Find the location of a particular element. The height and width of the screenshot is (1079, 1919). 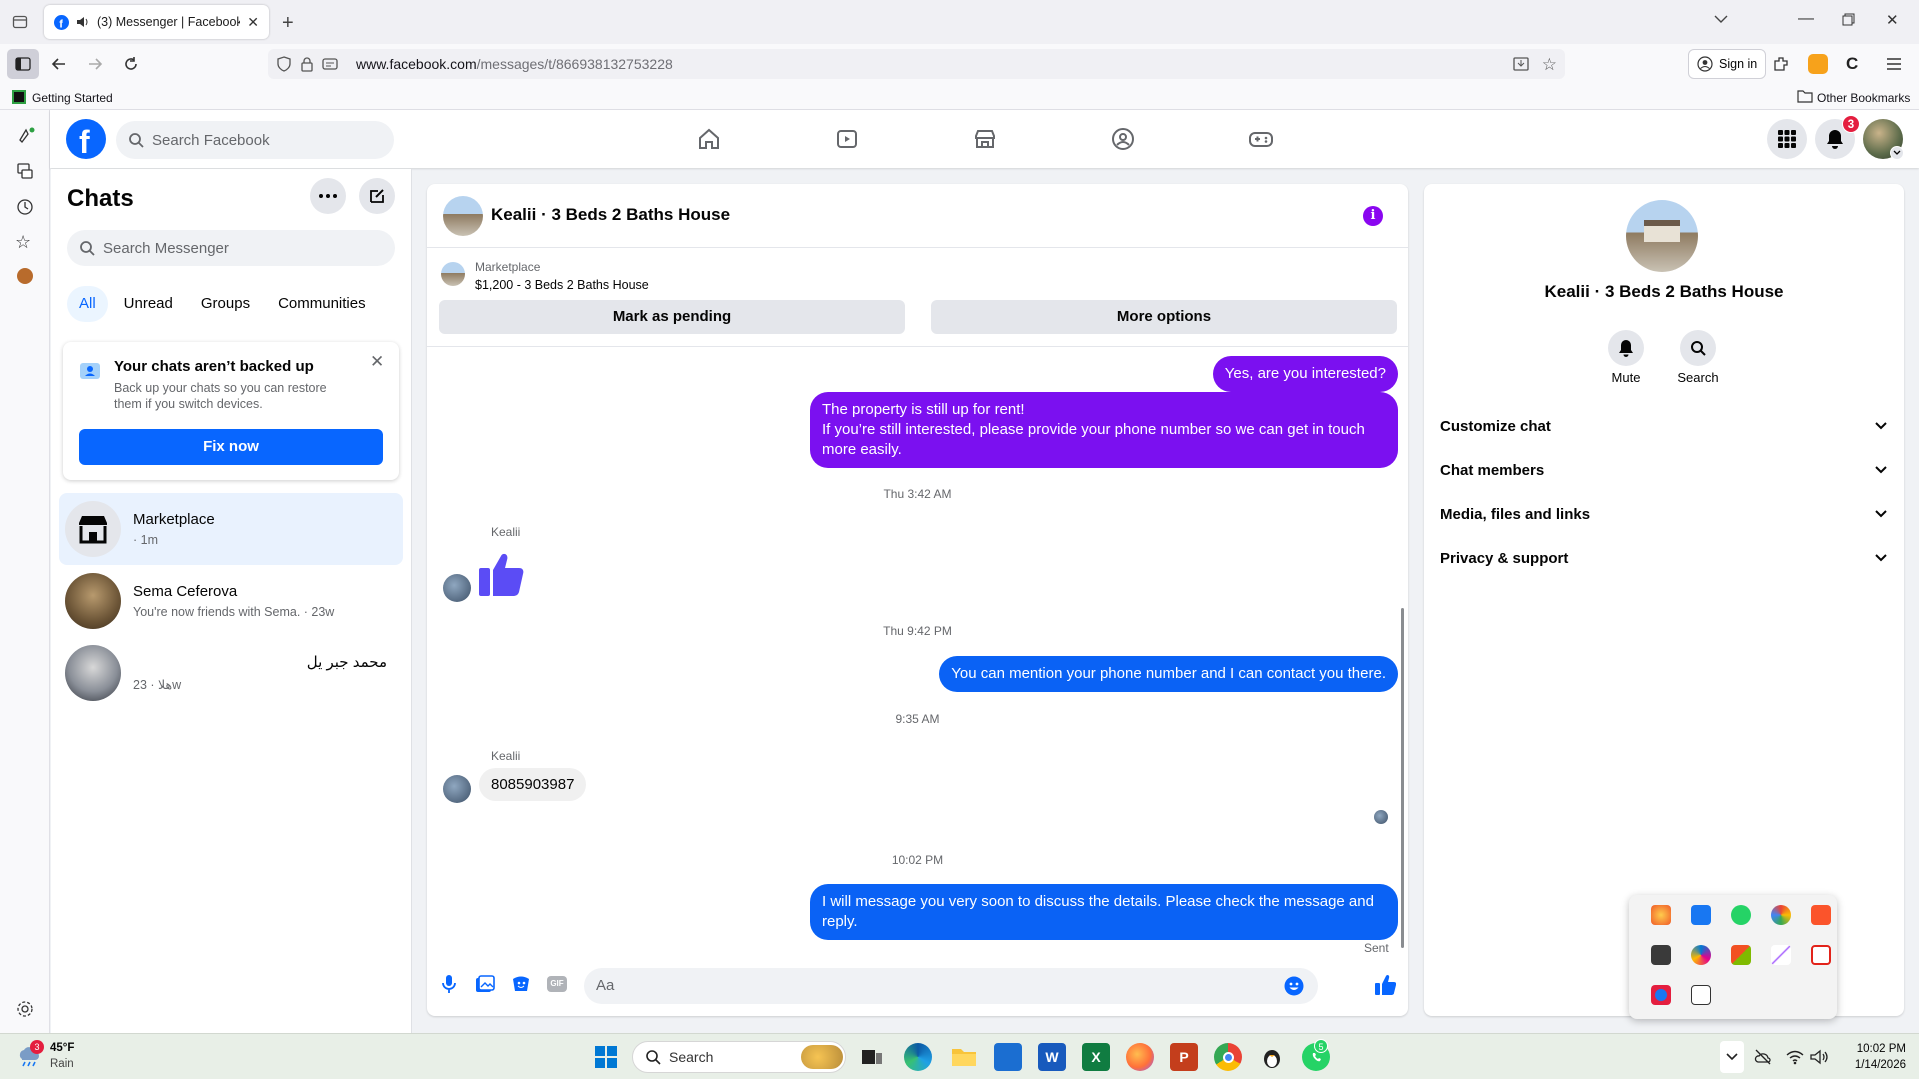

fix-now-button: Fix now is located at coordinates (231, 447).